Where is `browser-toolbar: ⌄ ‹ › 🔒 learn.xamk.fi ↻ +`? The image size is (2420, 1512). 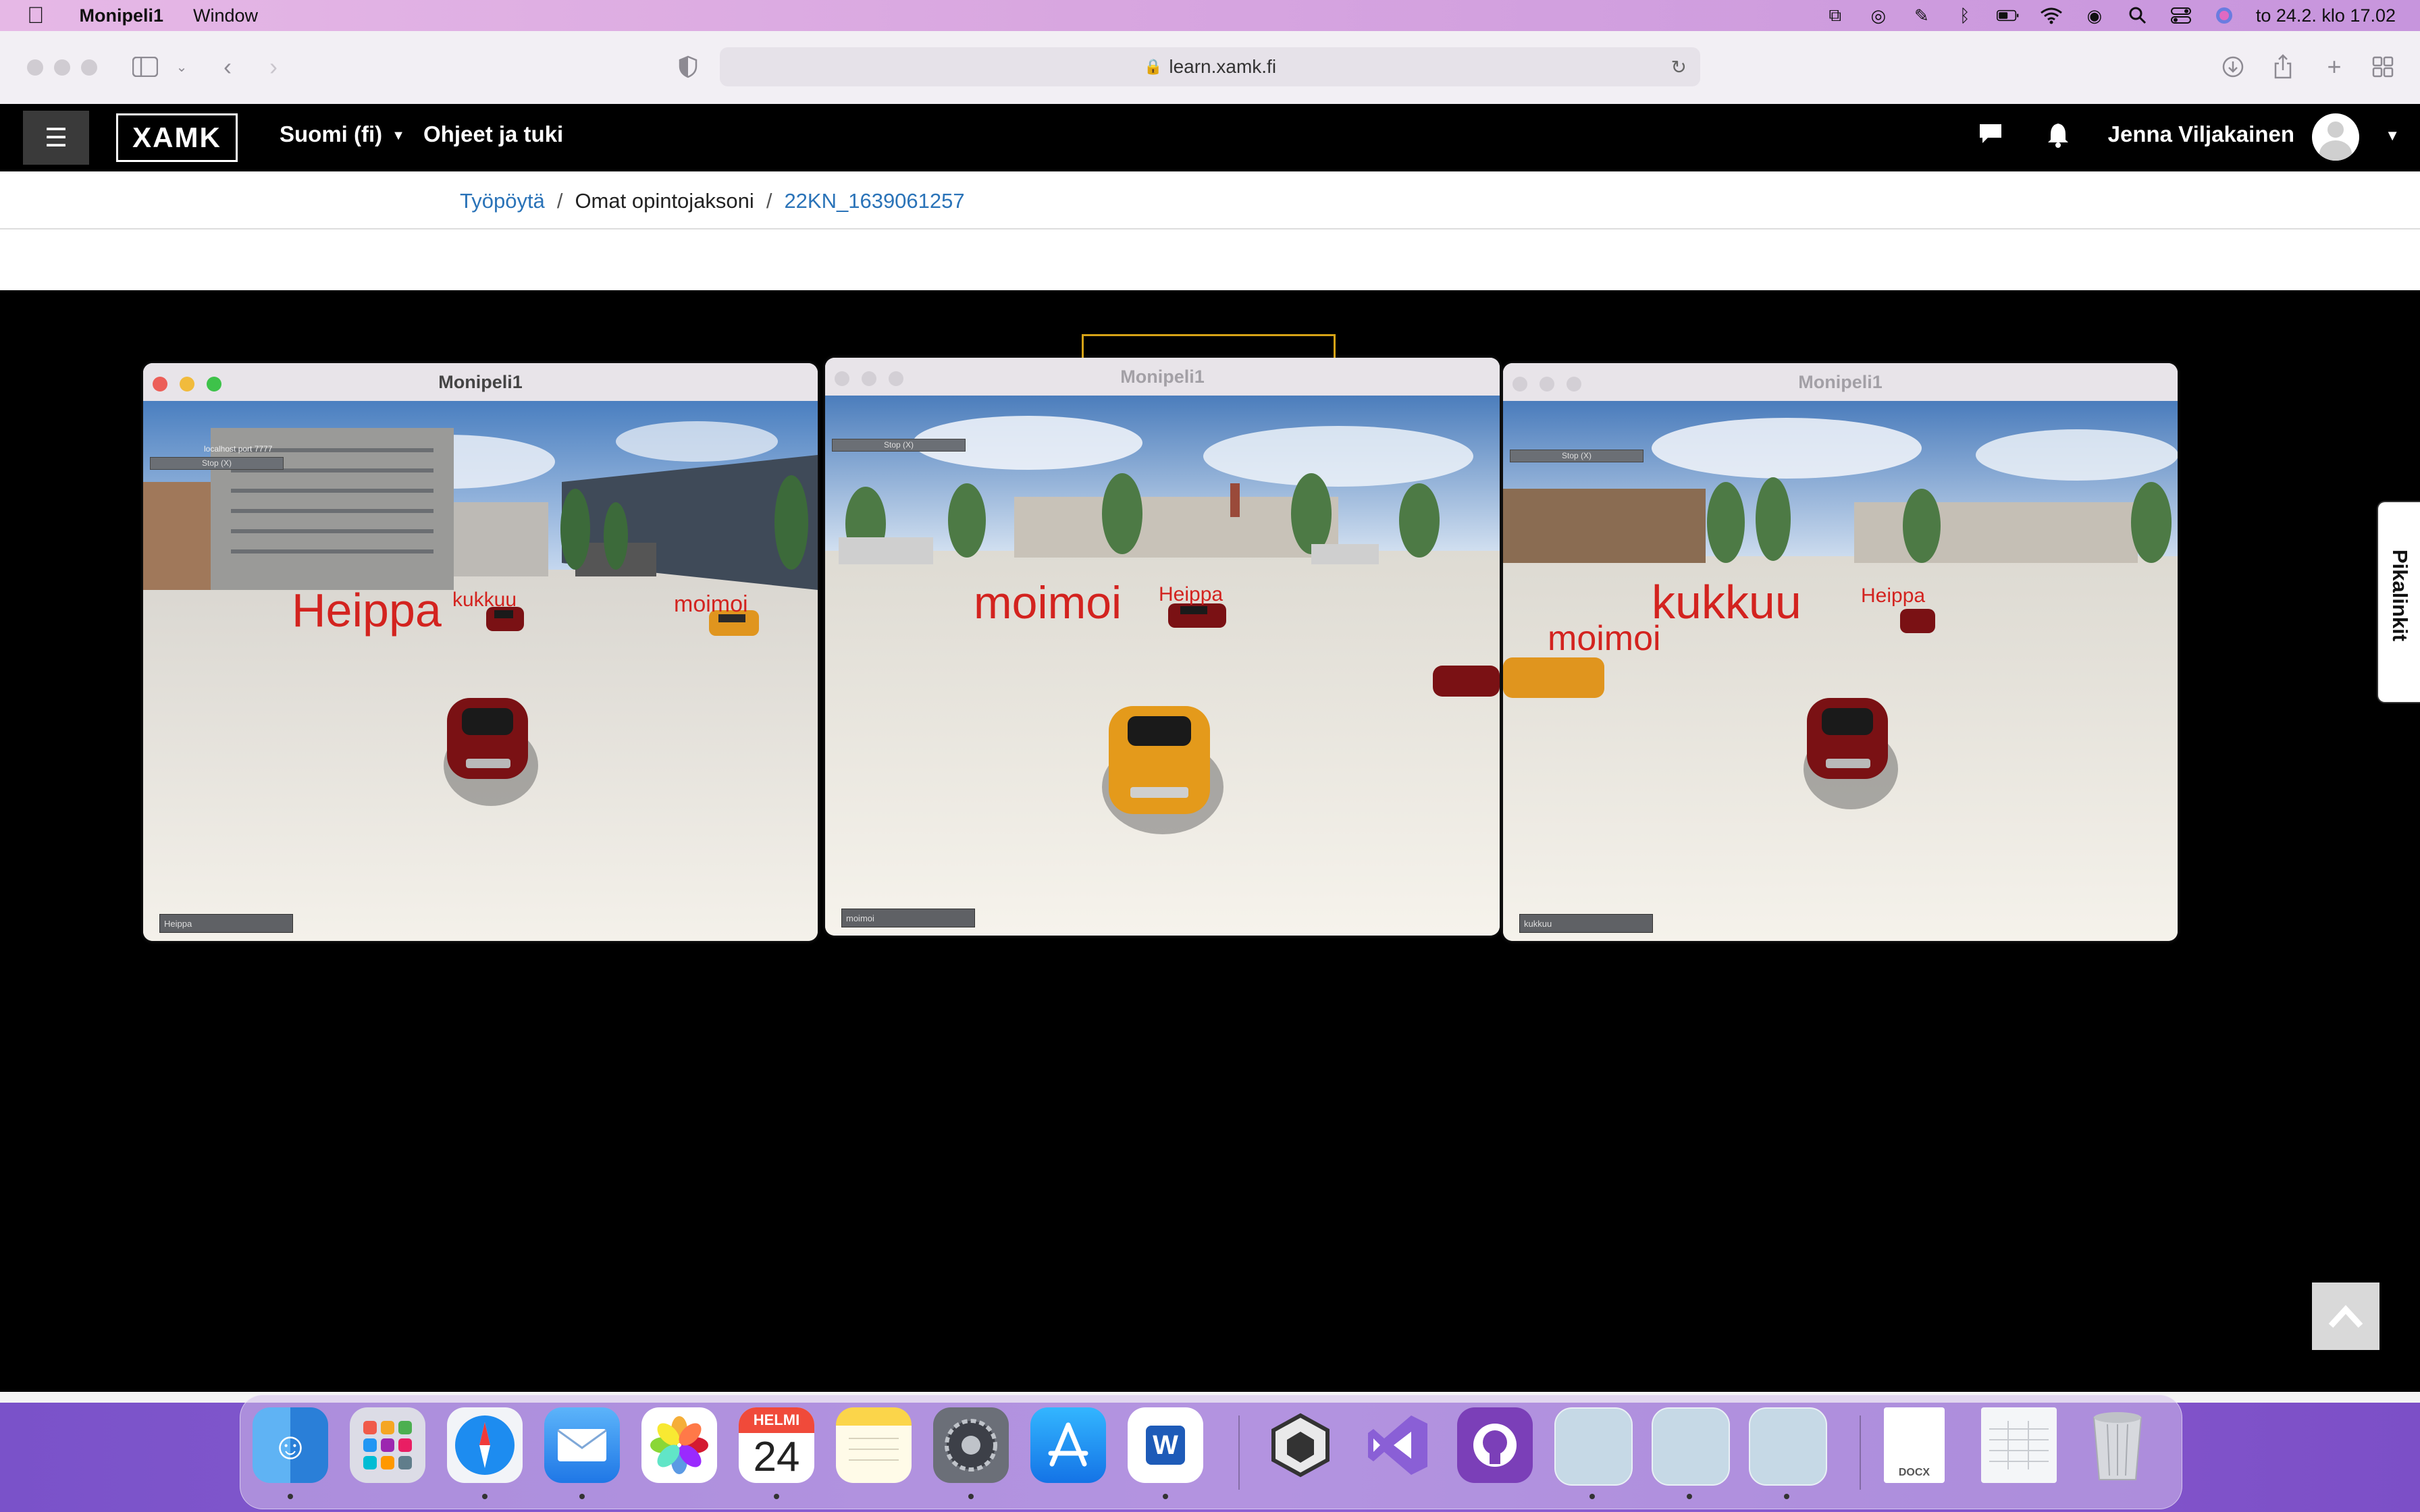 browser-toolbar: ⌄ ‹ › 🔒 learn.xamk.fi ↻ + is located at coordinates (1210, 68).